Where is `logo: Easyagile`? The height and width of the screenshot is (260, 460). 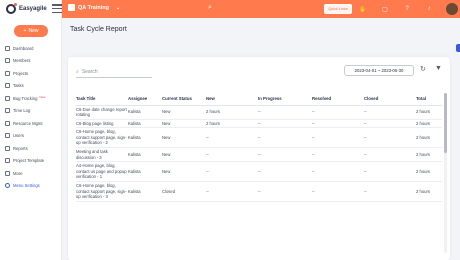 logo: Easyagile is located at coordinates (26, 8).